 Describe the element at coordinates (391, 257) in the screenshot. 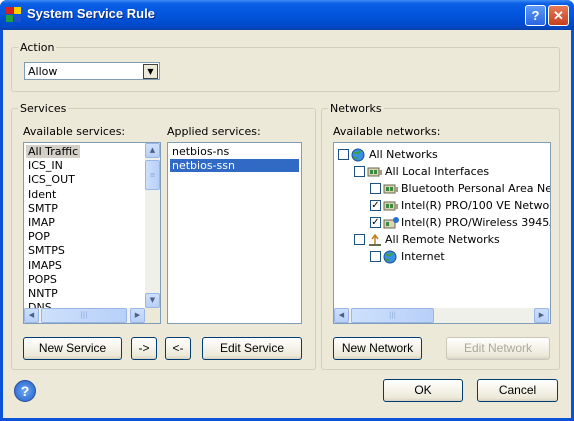

I see `internet-icon` at that location.